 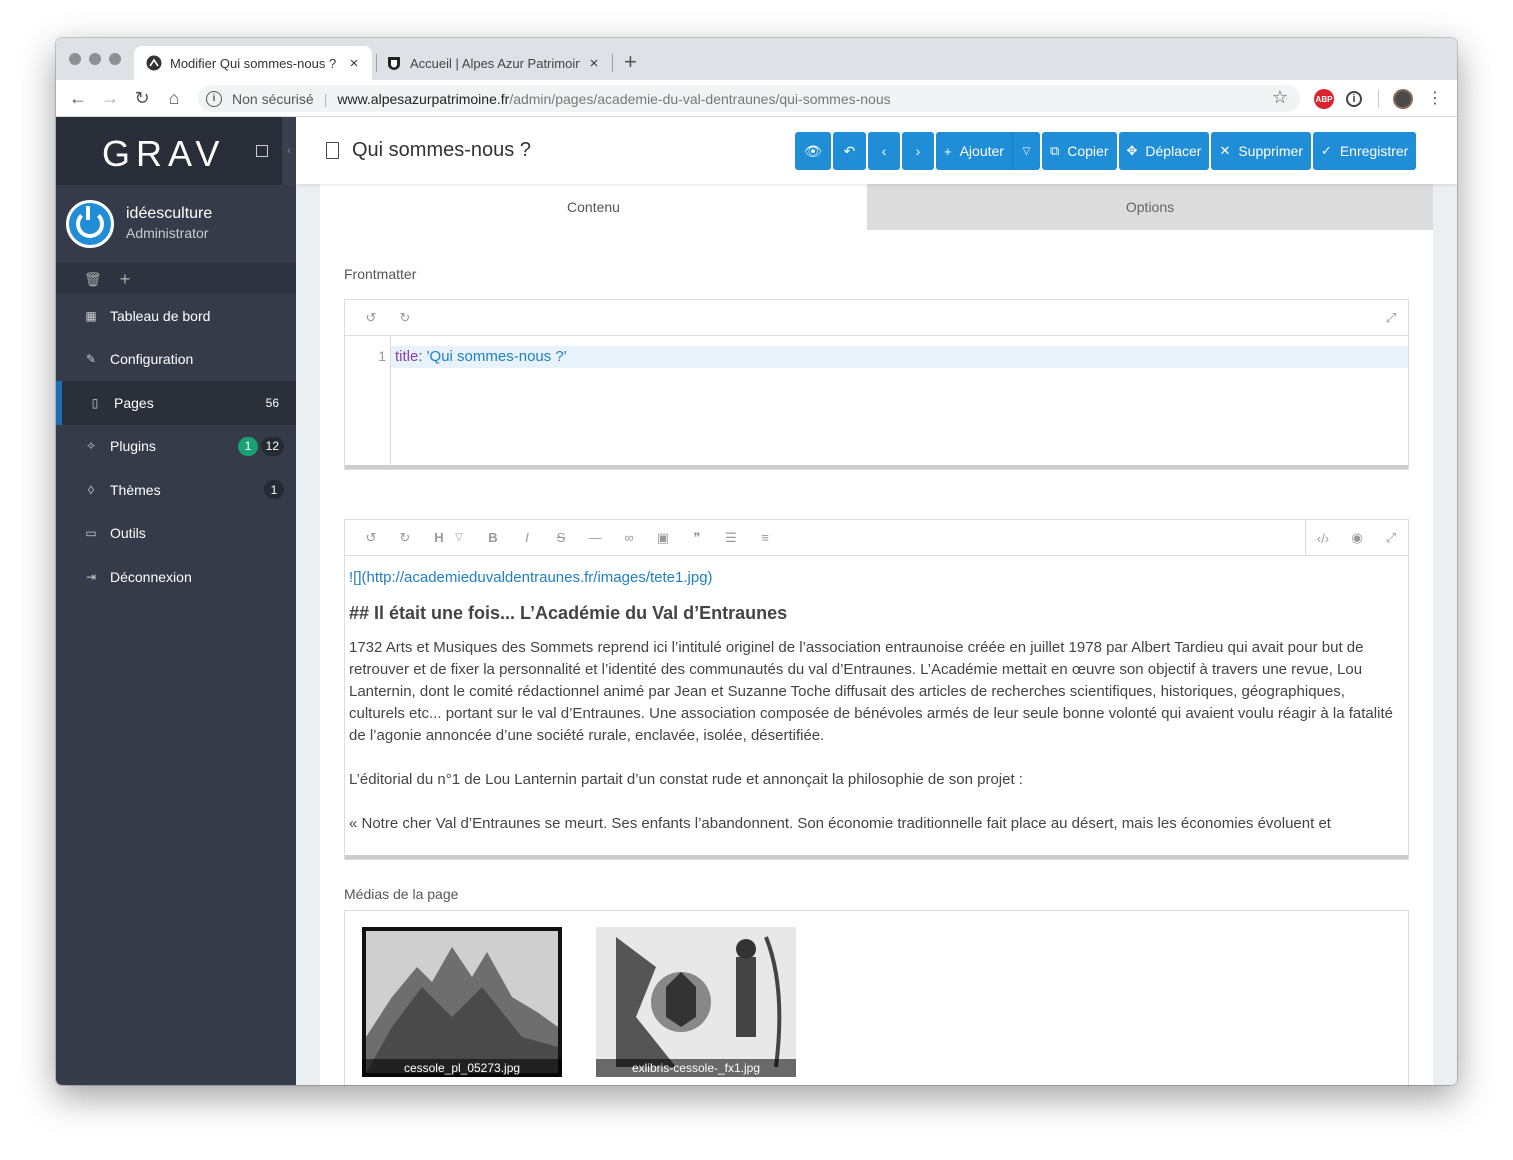 I want to click on sidebar-item-dashboard: ▦ Tableau de bord, so click(x=176, y=316).